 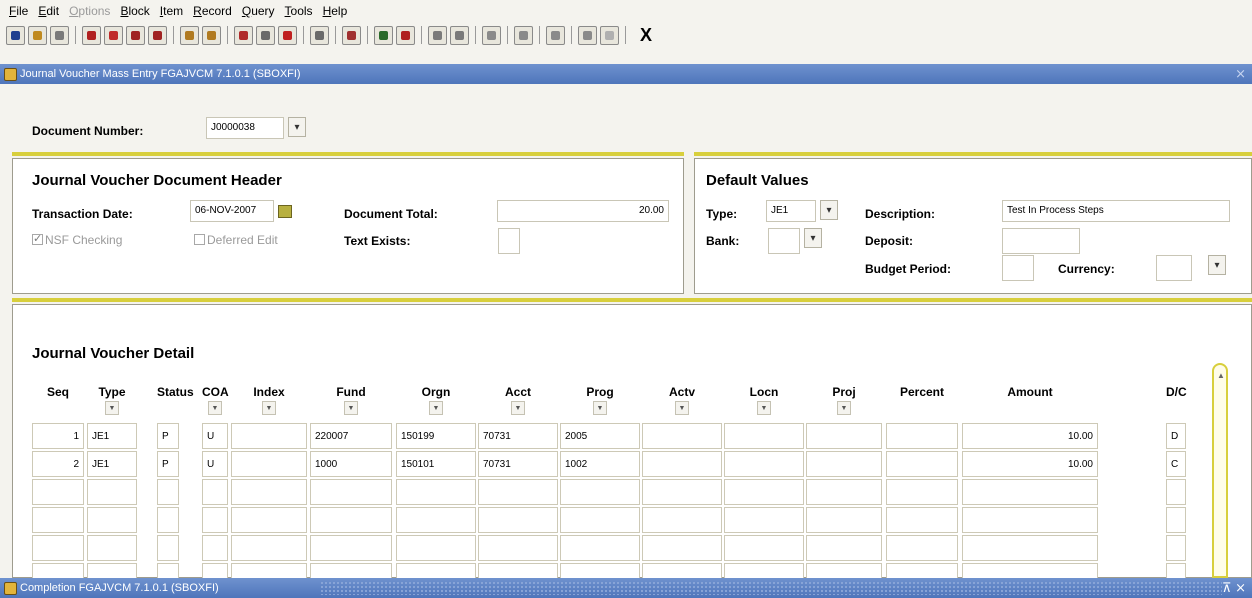 I want to click on nsf-checking-checkbox: NSF Checking, so click(x=77, y=239).